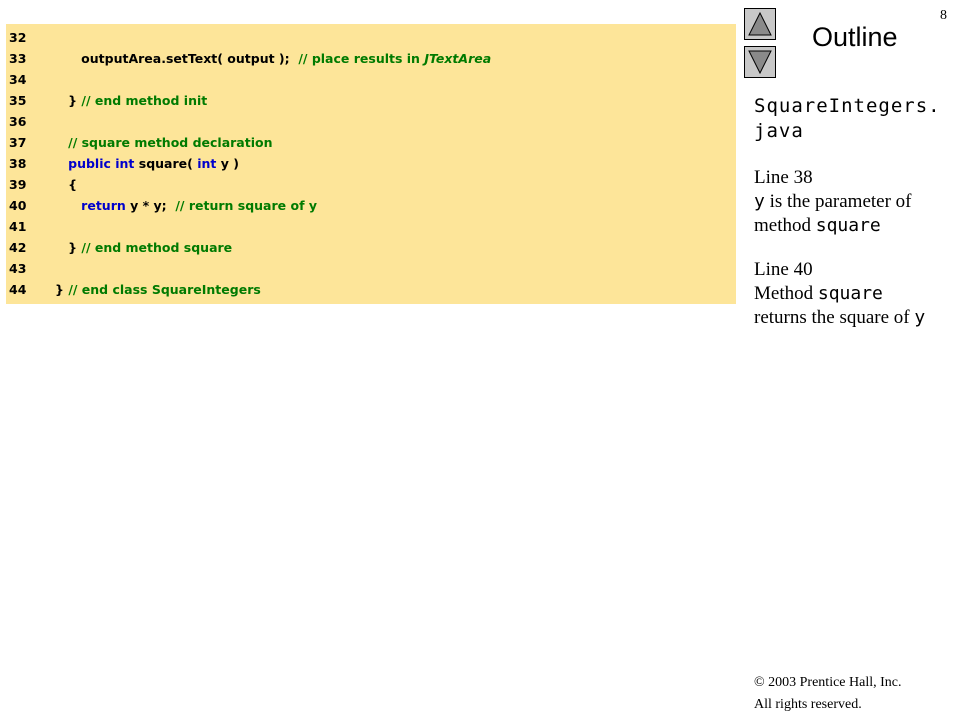 This screenshot has width=960, height=720. Describe the element at coordinates (783, 177) in the screenshot. I see `note-heading: Line 38` at that location.